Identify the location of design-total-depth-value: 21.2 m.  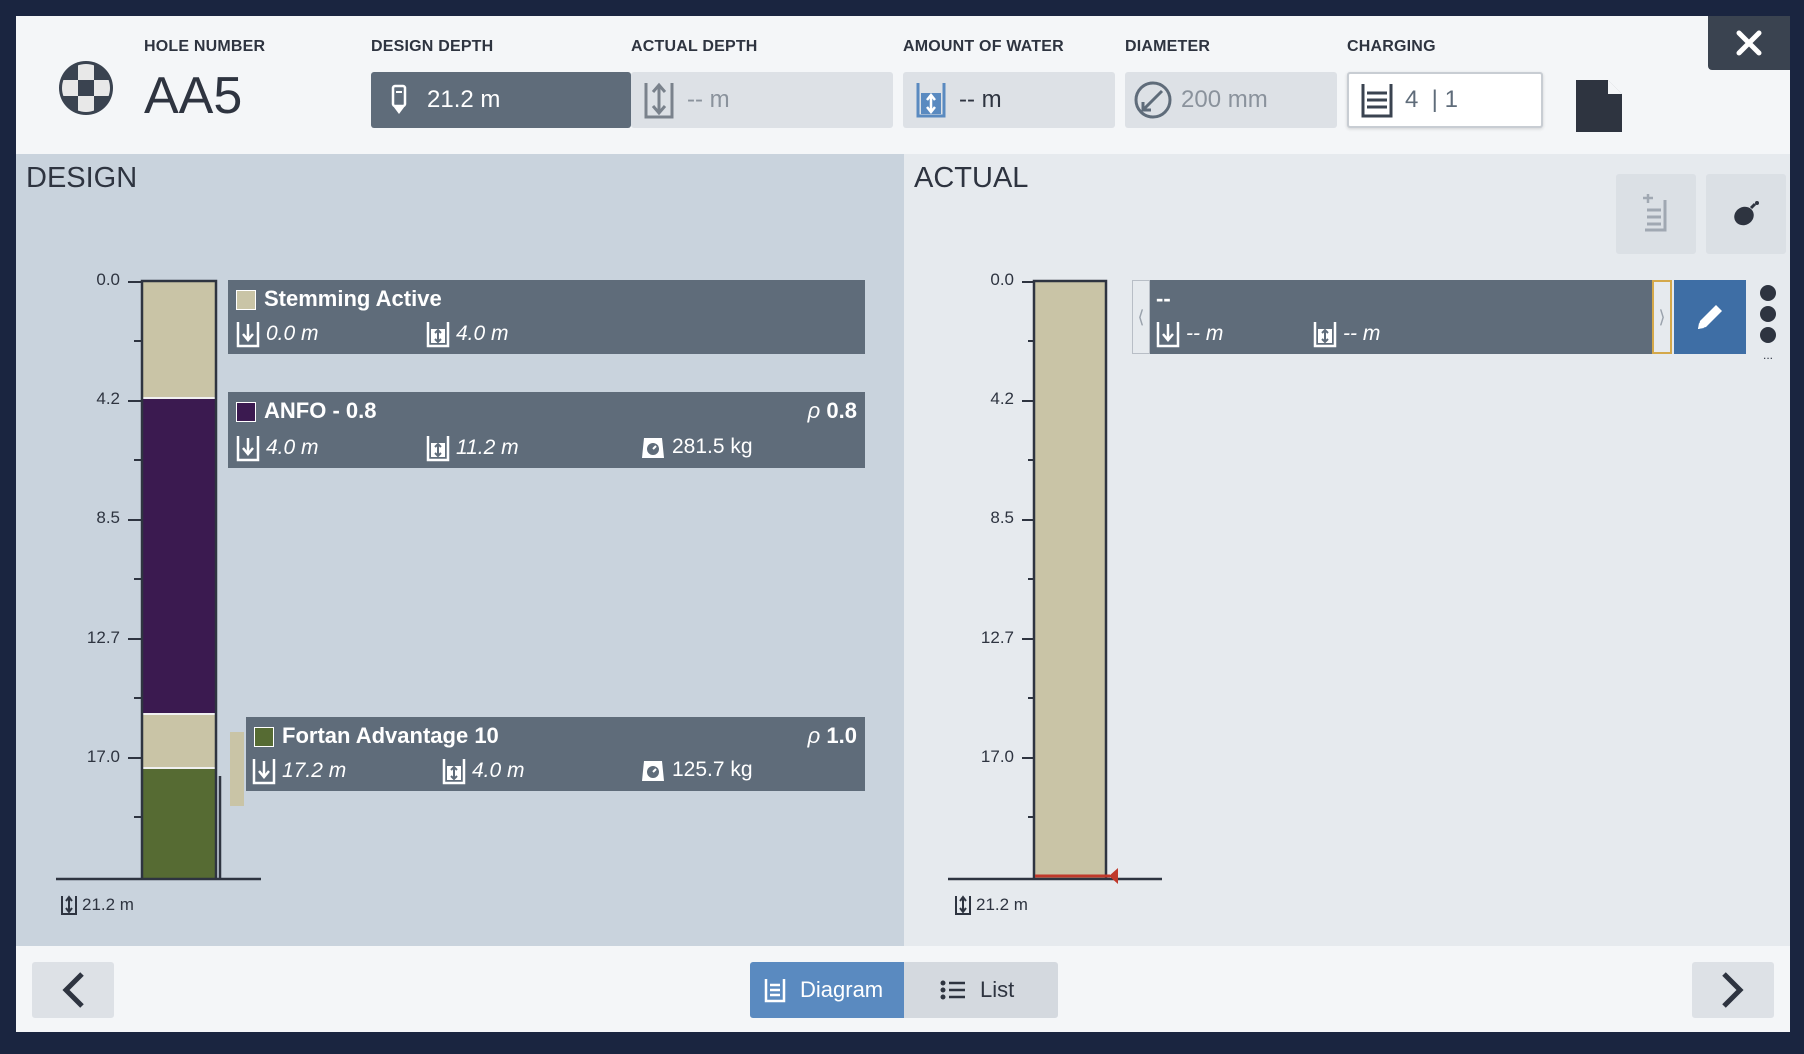
(108, 904).